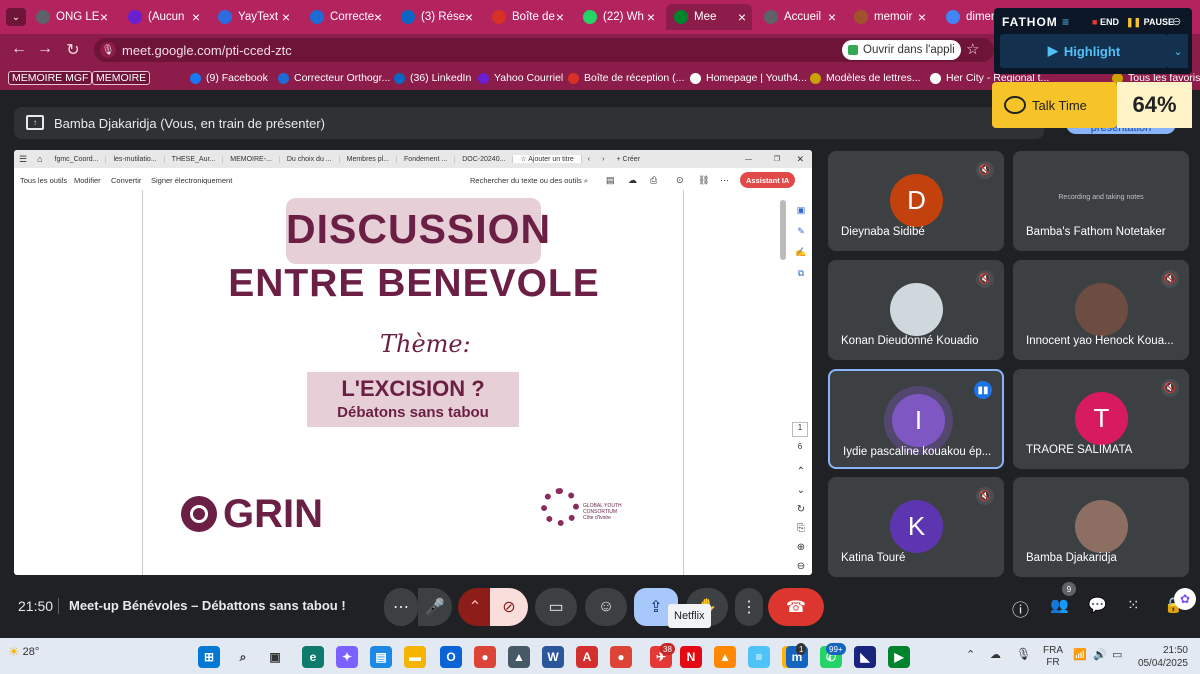  What do you see at coordinates (768, 180) in the screenshot?
I see `ai-assistant-button: Assistant IA` at bounding box center [768, 180].